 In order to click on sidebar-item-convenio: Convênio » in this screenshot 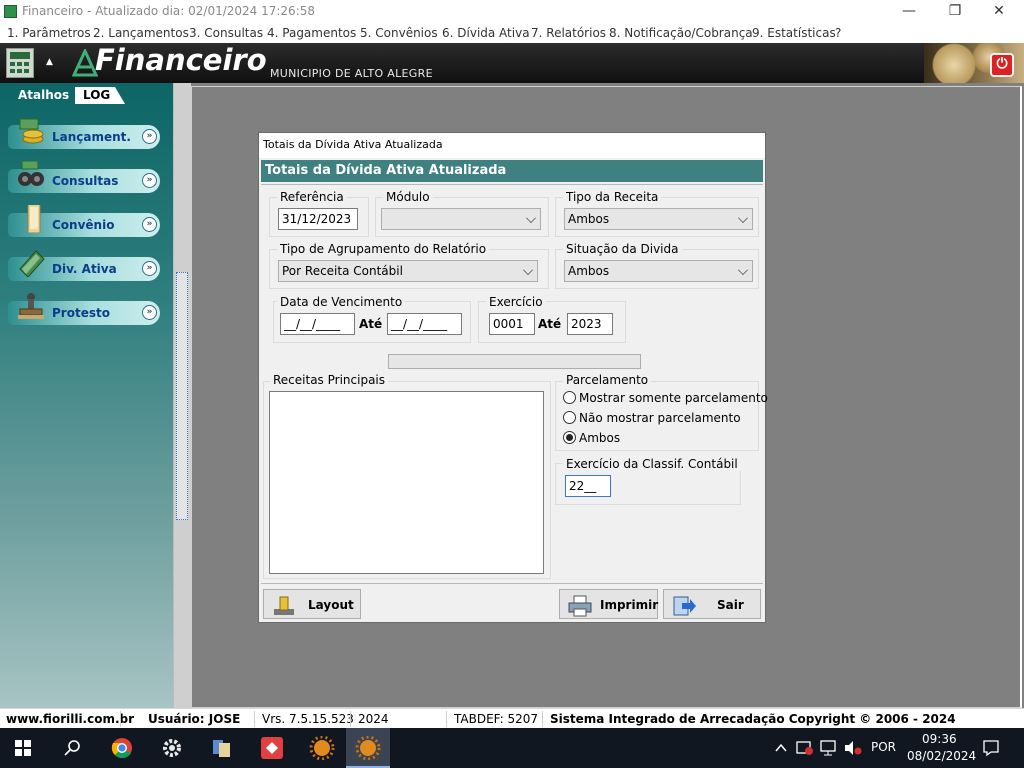, I will do `click(84, 219)`.